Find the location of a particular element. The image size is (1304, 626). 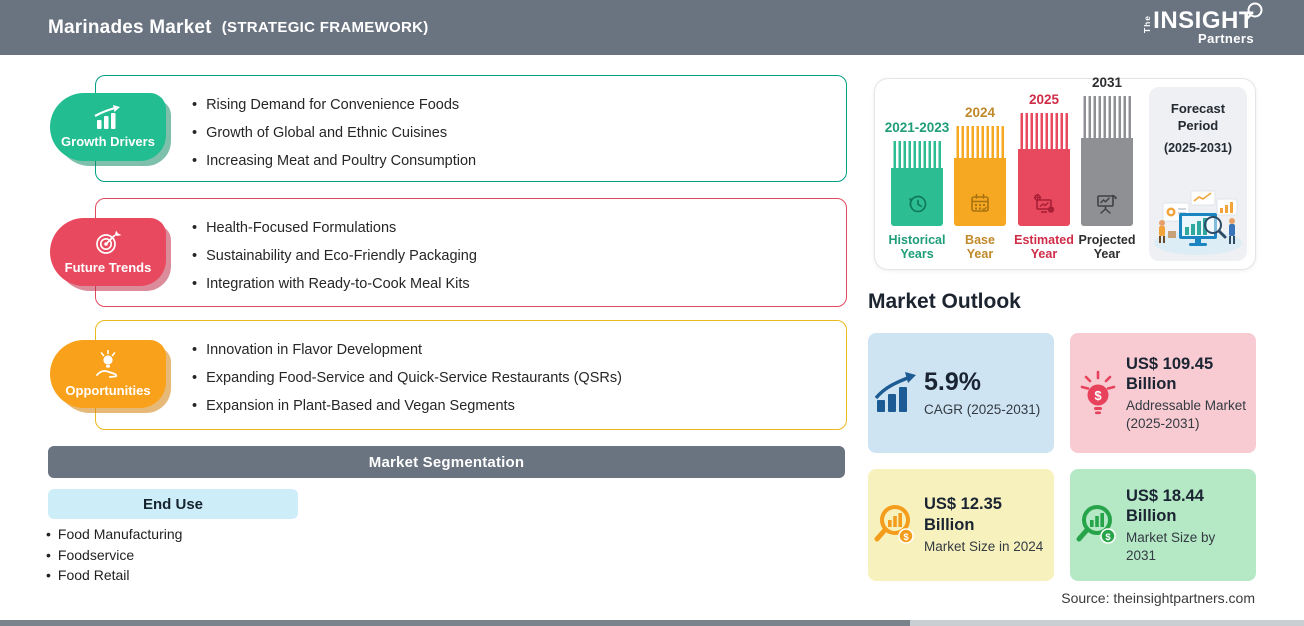

history-clock-icon is located at coordinates (918, 204).